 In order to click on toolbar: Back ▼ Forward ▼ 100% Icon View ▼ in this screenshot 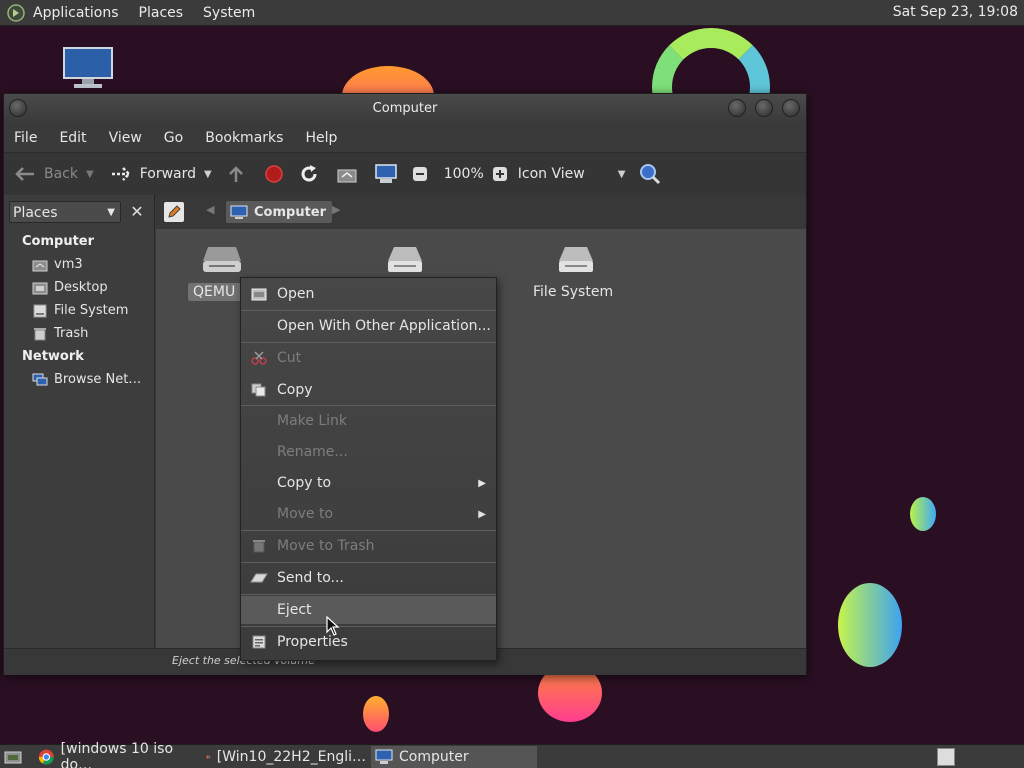, I will do `click(405, 174)`.